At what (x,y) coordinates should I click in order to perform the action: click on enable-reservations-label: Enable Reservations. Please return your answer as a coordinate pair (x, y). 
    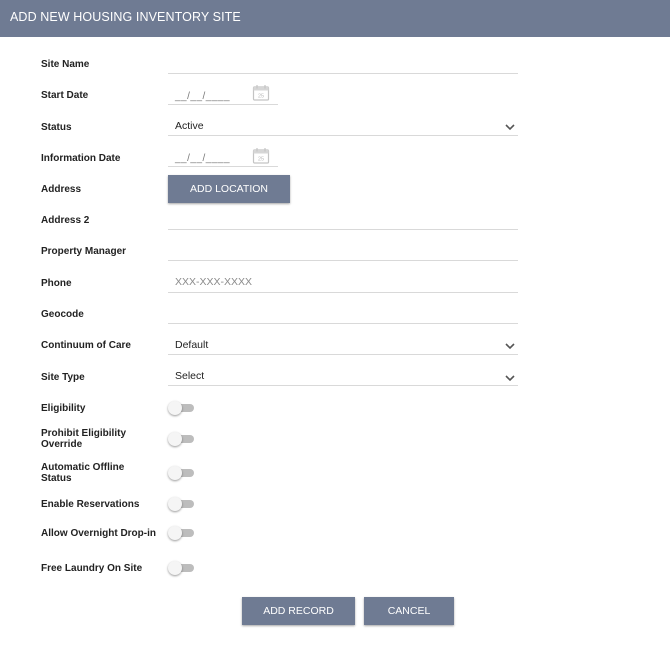
    Looking at the image, I should click on (90, 504).